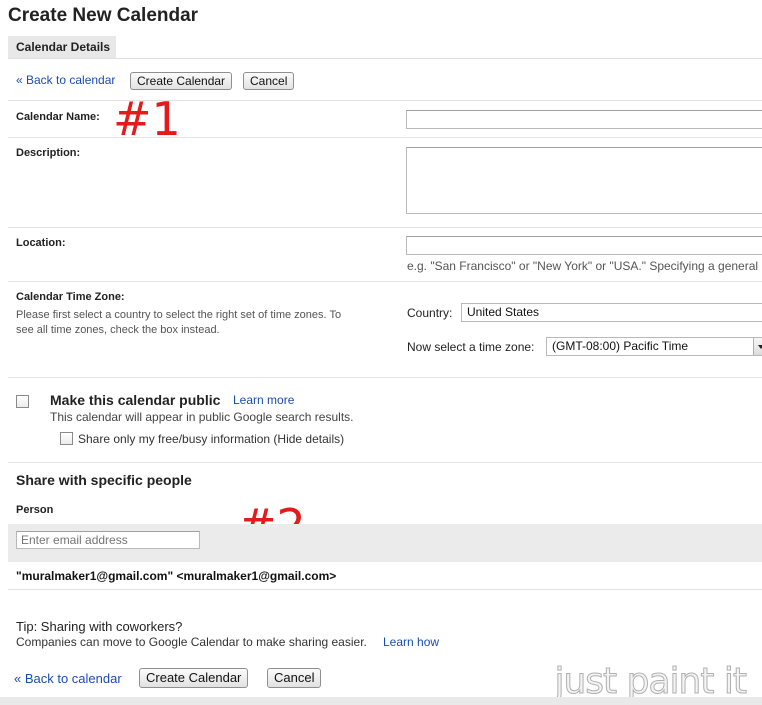  Describe the element at coordinates (471, 347) in the screenshot. I see `time-zone-select-label: Now select a time zone:` at that location.